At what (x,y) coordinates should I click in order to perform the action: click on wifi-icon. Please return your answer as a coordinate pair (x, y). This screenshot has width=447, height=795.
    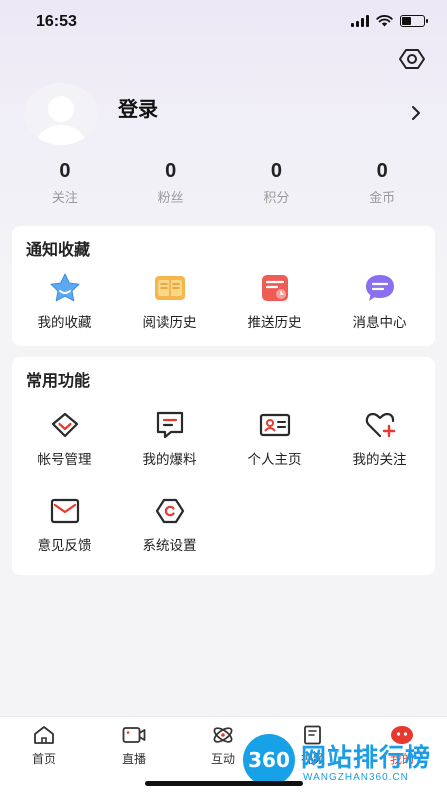
    Looking at the image, I should click on (384, 21).